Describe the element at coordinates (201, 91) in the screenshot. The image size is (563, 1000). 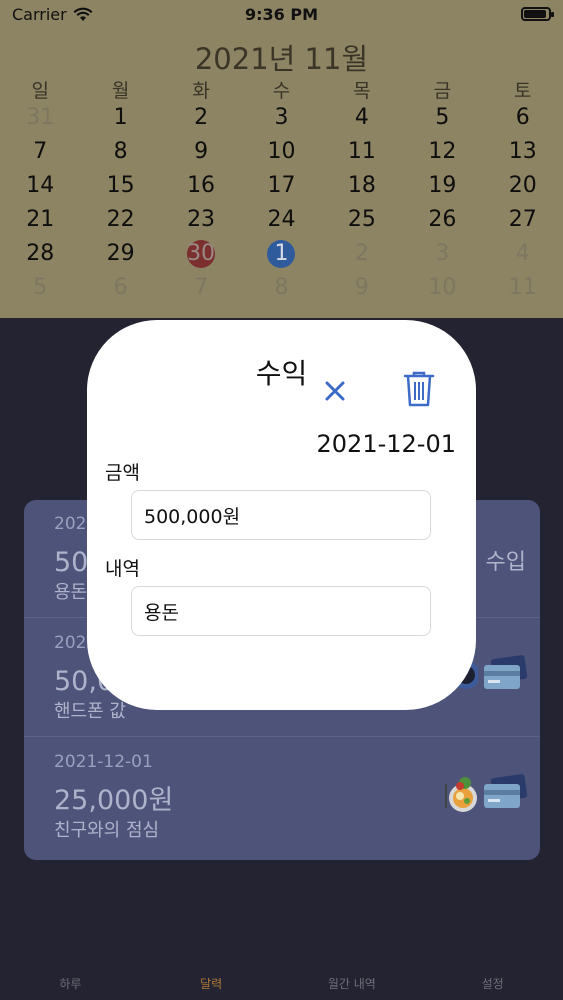
I see `weekday-label: 화` at that location.